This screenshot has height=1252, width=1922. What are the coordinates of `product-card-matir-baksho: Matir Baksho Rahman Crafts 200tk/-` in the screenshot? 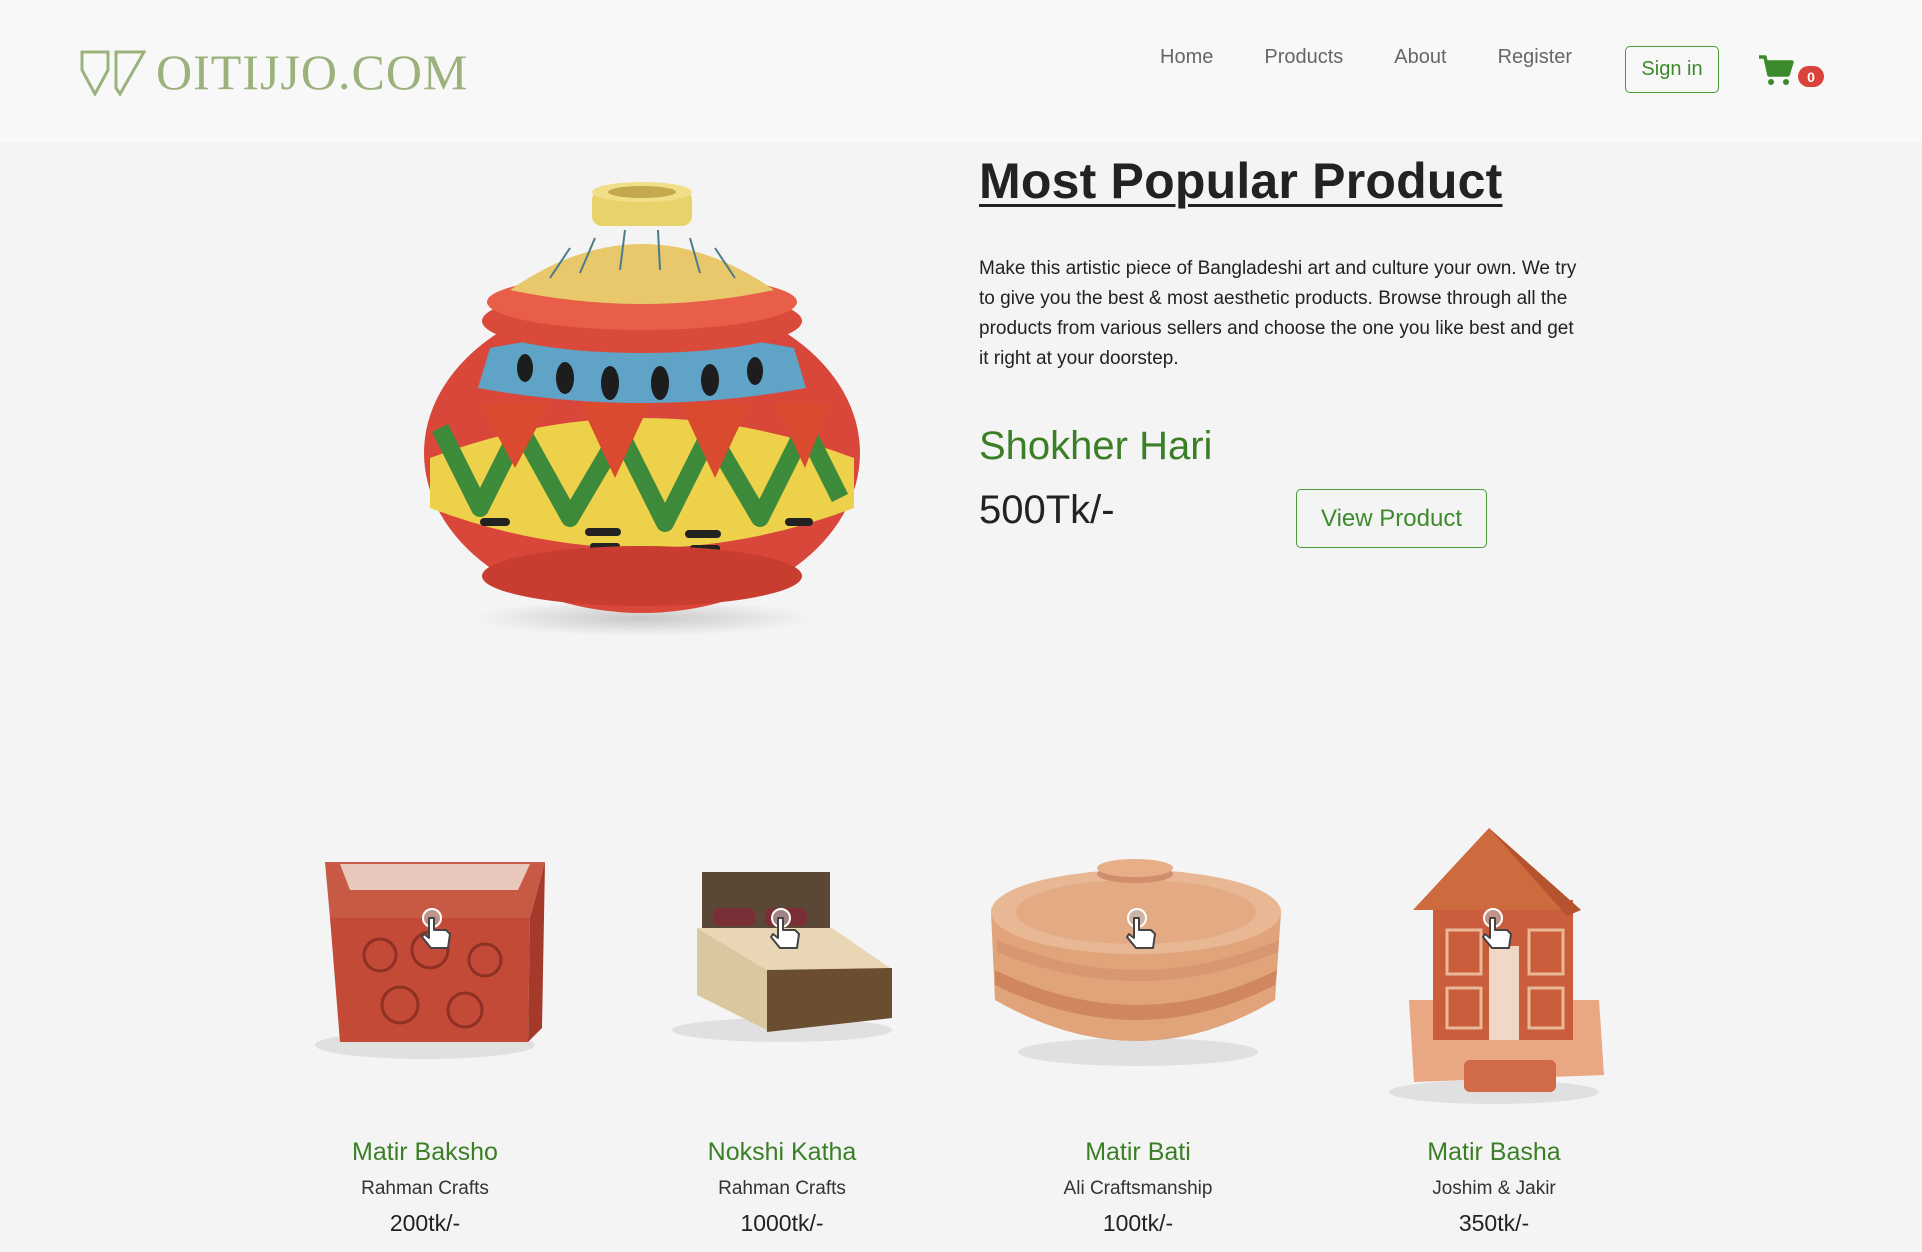 It's located at (425, 1036).